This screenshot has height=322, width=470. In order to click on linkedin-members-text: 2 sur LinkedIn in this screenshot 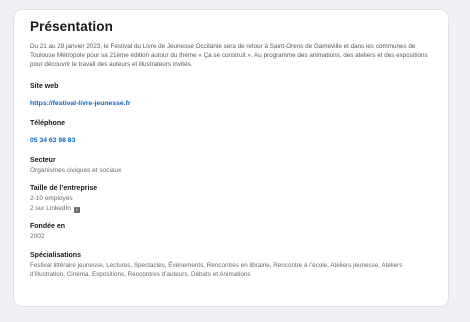, I will do `click(50, 208)`.